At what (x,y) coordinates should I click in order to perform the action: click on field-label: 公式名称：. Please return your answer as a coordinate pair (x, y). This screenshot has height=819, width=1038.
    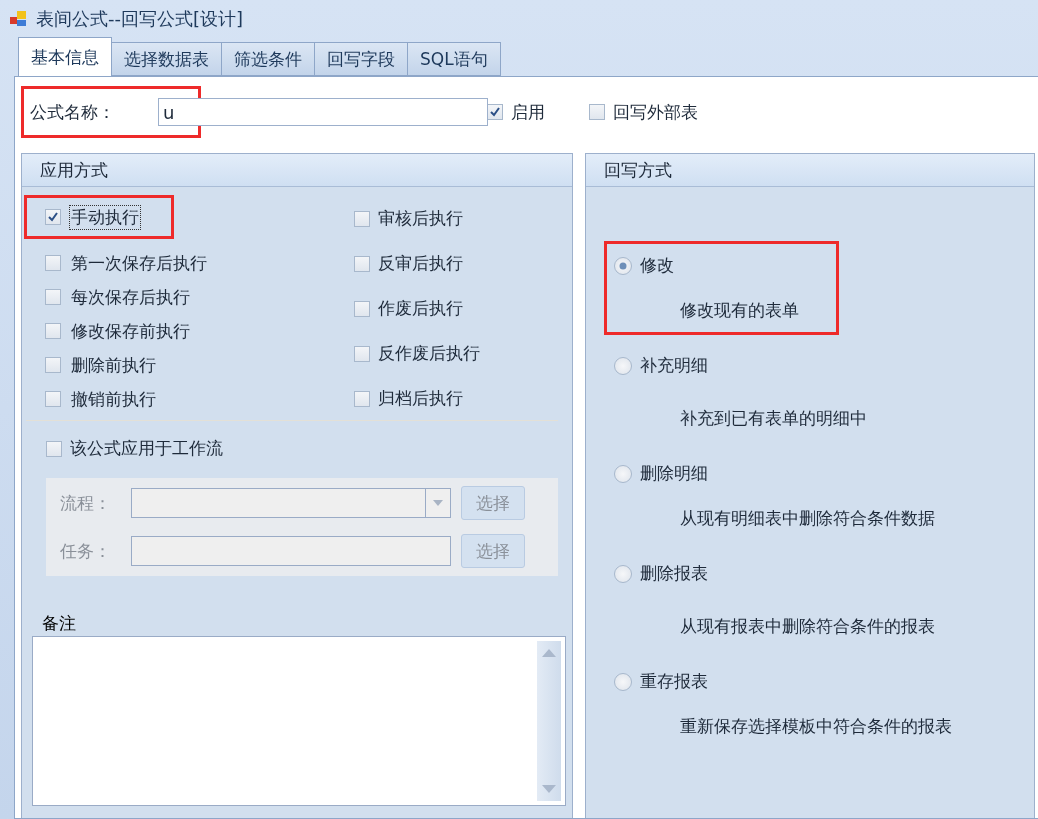
    Looking at the image, I should click on (72, 112).